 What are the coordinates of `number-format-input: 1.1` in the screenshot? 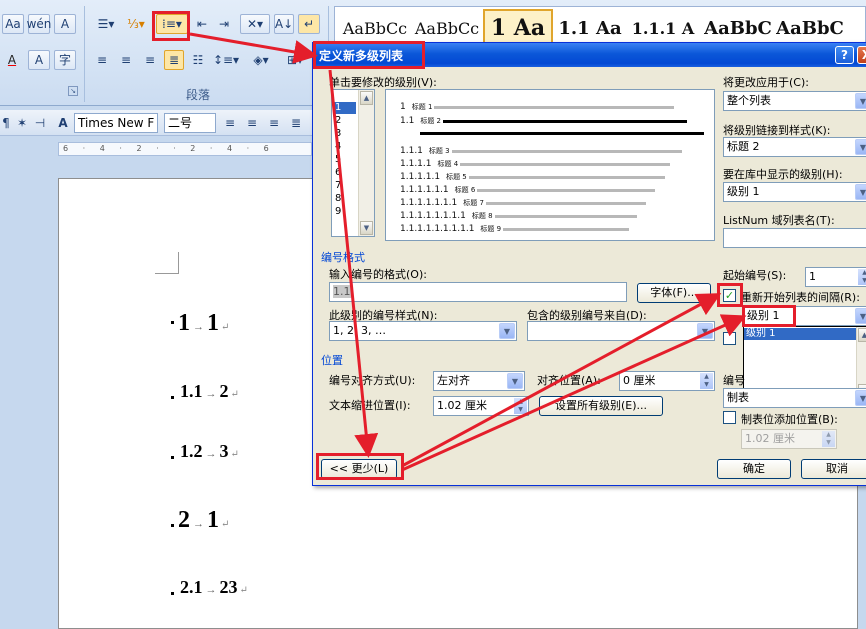 It's located at (478, 292).